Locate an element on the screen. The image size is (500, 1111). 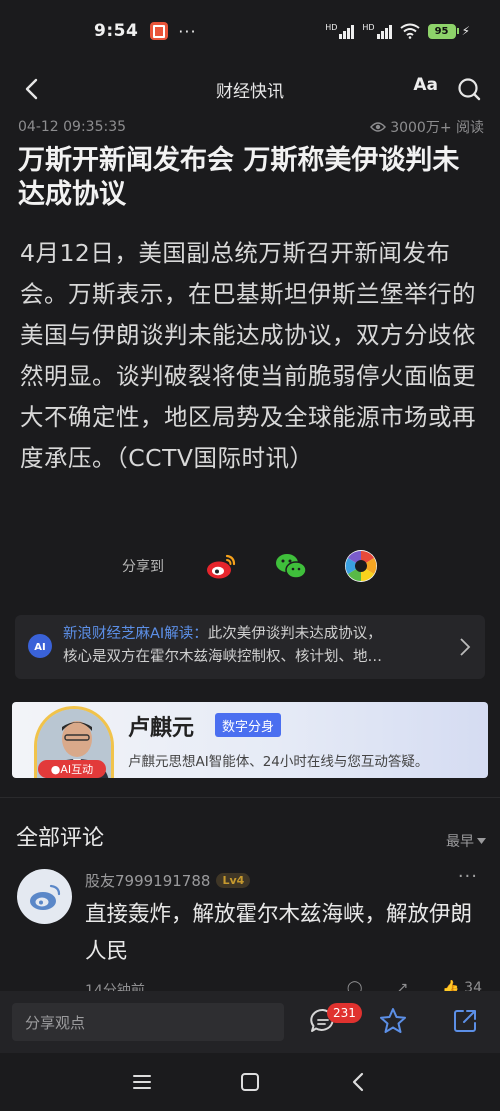
sort-select: 最早 is located at coordinates (466, 841).